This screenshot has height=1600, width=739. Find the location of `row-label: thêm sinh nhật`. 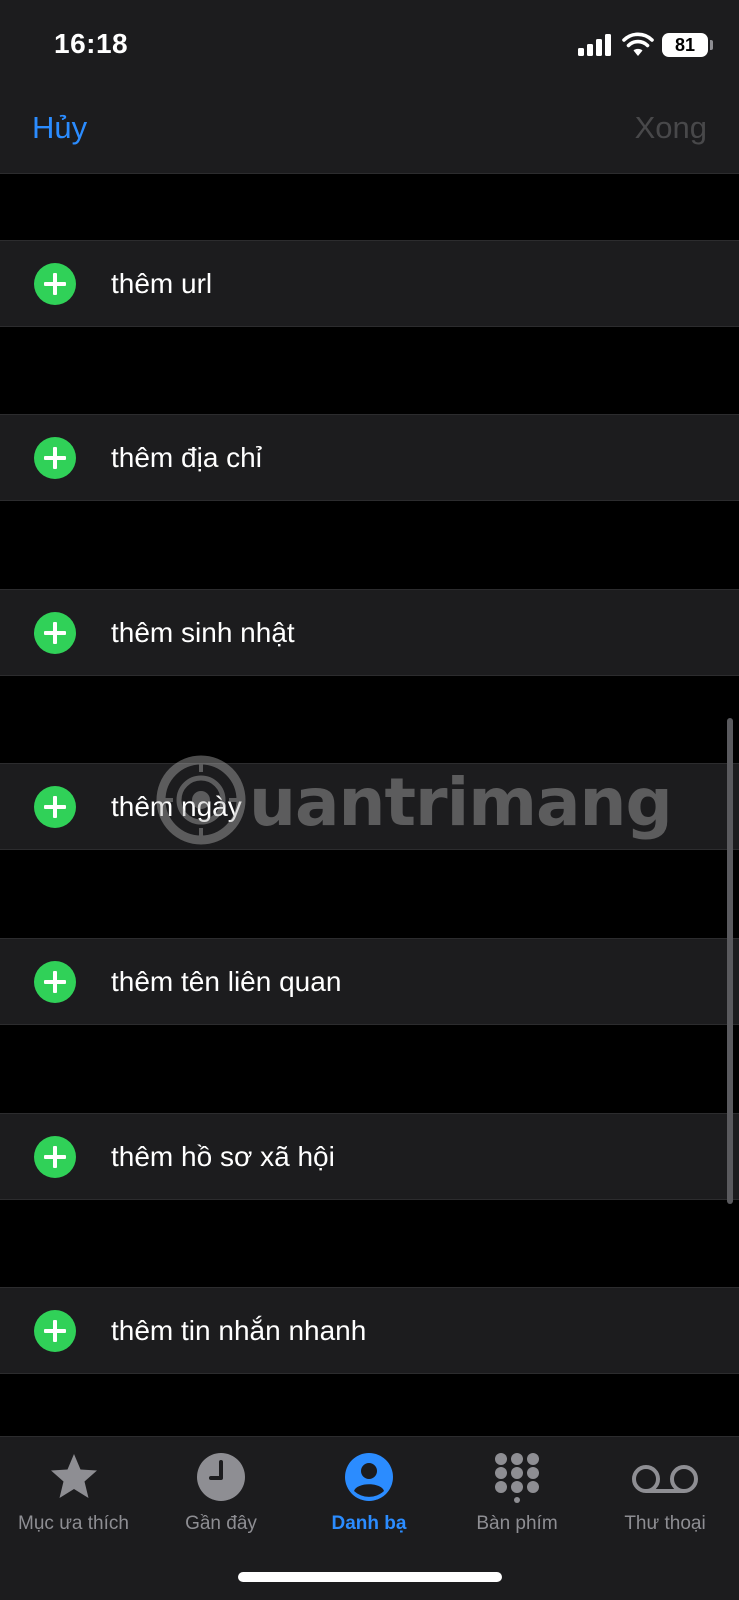

row-label: thêm sinh nhật is located at coordinates (203, 632).